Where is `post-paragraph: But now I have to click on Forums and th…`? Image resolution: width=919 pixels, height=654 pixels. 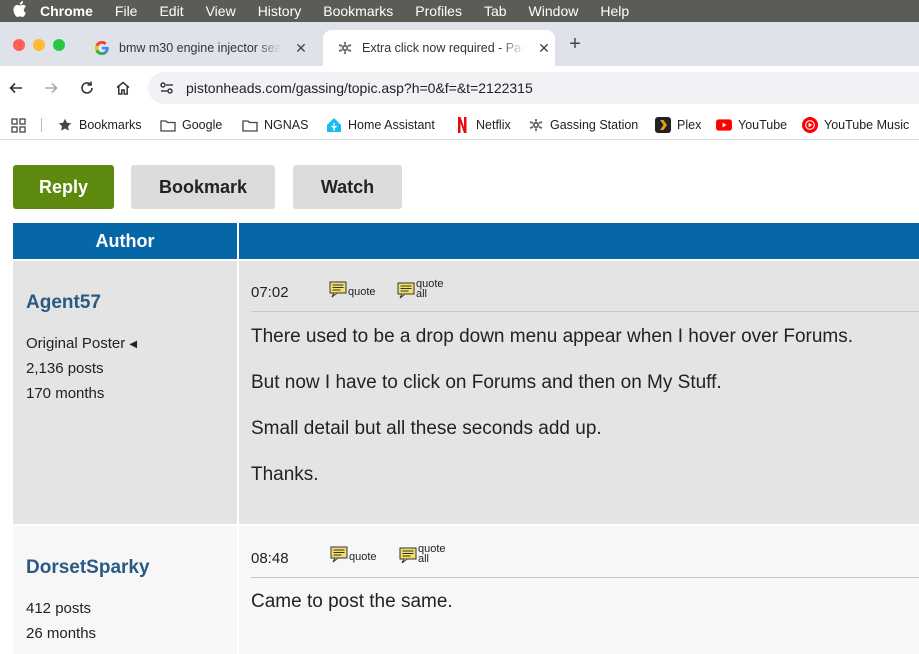 post-paragraph: But now I have to click on Forums and th… is located at coordinates (486, 382).